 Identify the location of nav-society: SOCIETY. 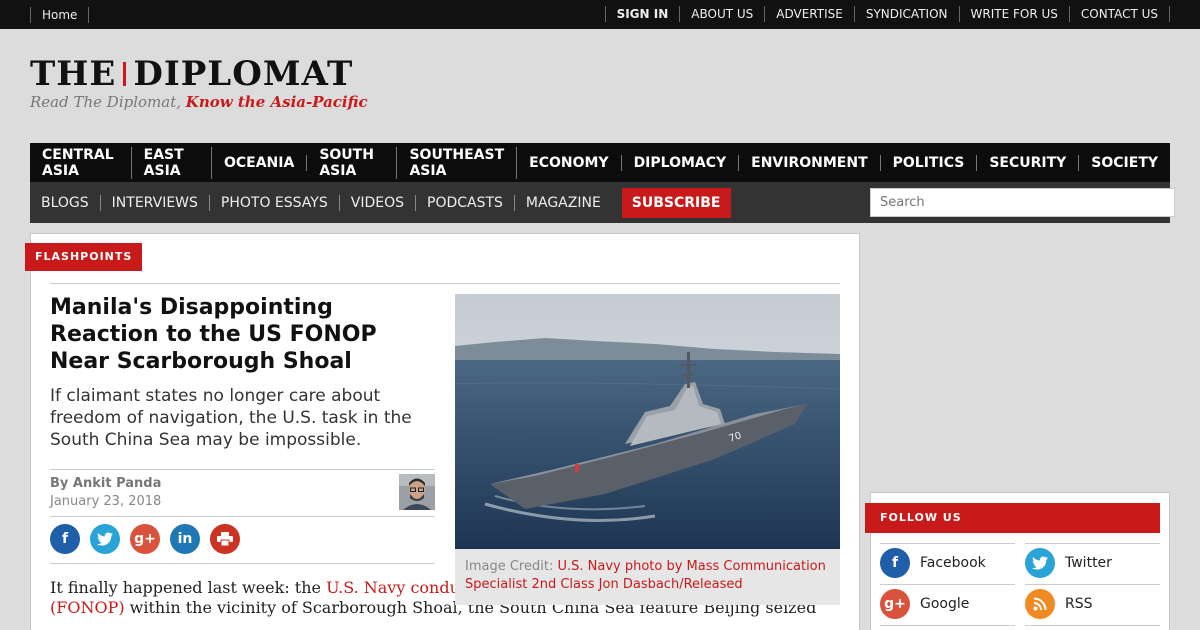
(1124, 163).